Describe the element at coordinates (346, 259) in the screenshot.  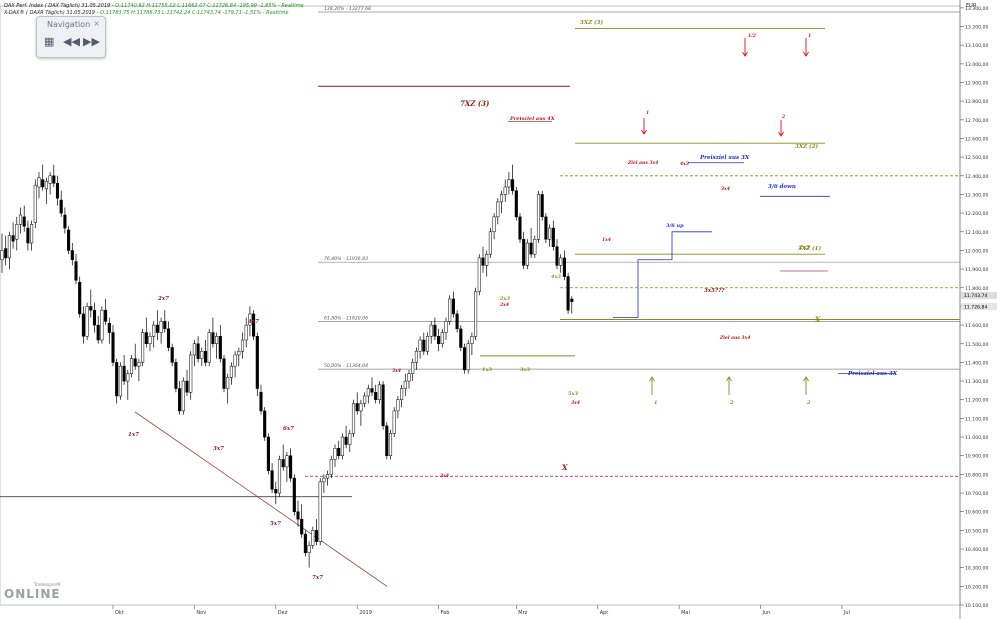
I see `fib-label: 76,40% - 11936,83` at that location.